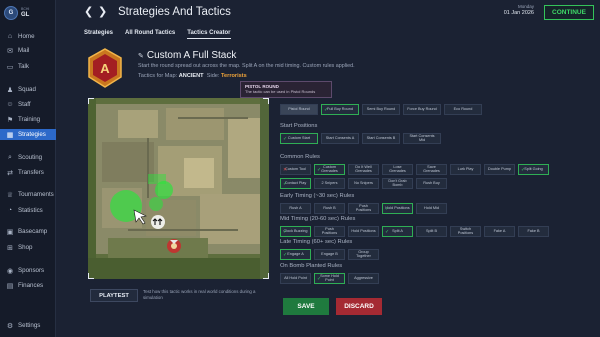 This screenshot has width=600, height=337. I want to click on sidebar-item-label: Squad, so click(27, 89).